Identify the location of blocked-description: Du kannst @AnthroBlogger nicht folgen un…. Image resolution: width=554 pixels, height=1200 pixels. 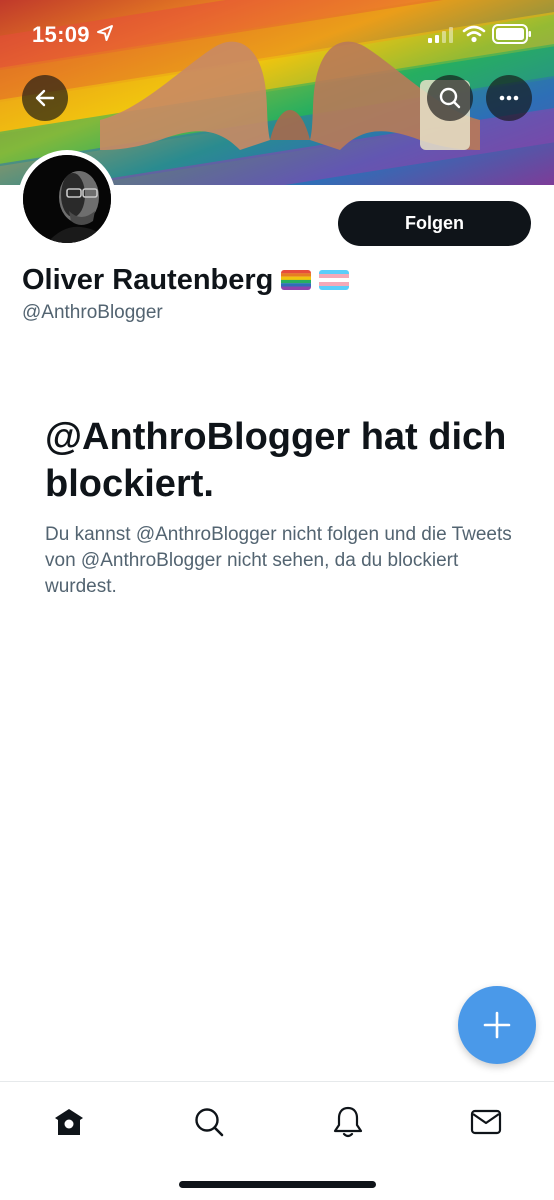
(278, 560).